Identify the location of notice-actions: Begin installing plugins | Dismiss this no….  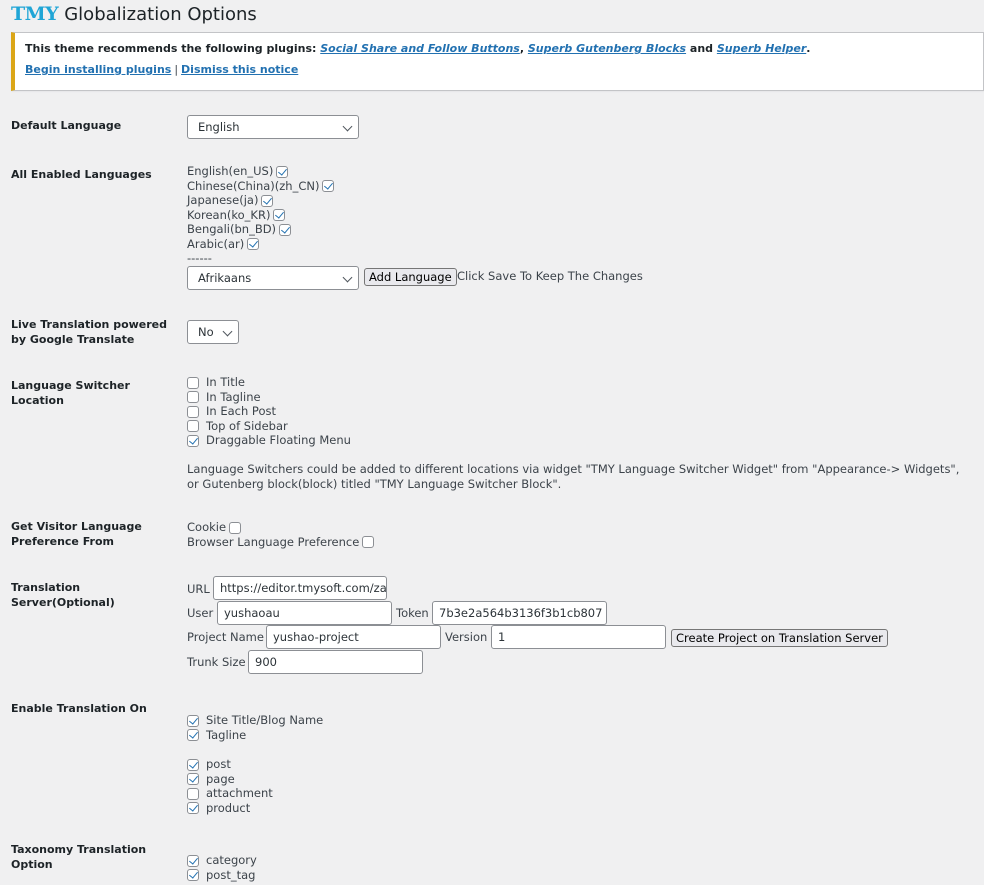
(504, 70).